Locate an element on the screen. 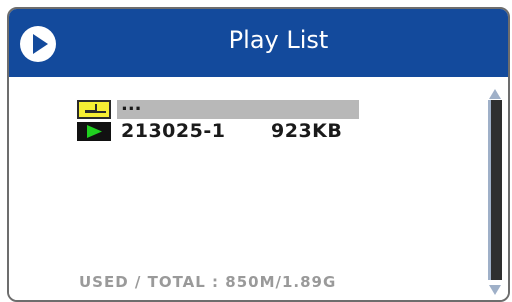  storage-usage-text: USED / TOTAL : 850M/1.89G is located at coordinates (208, 282).